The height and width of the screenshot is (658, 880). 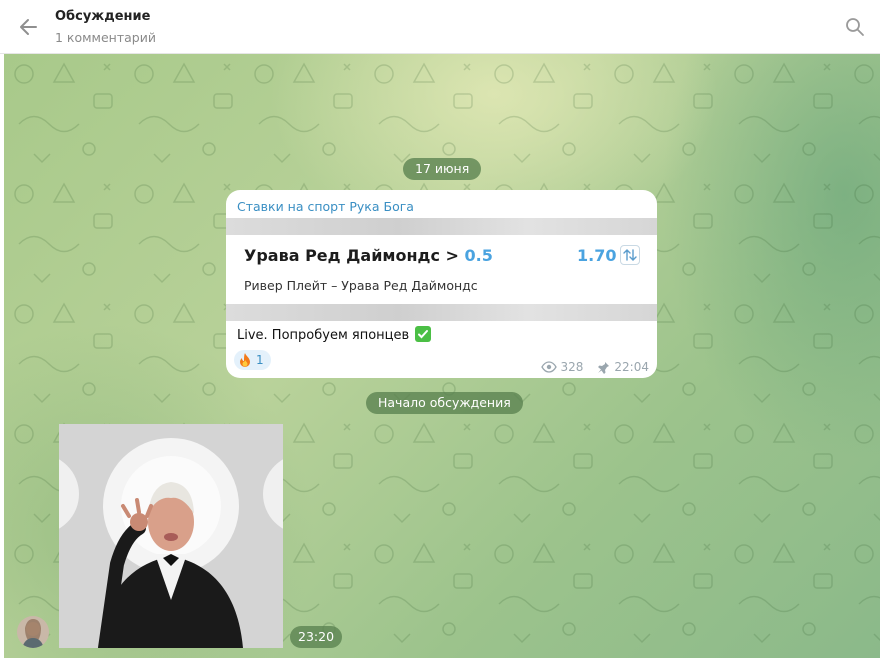 What do you see at coordinates (597, 255) in the screenshot?
I see `bet-odds: 1.70` at bounding box center [597, 255].